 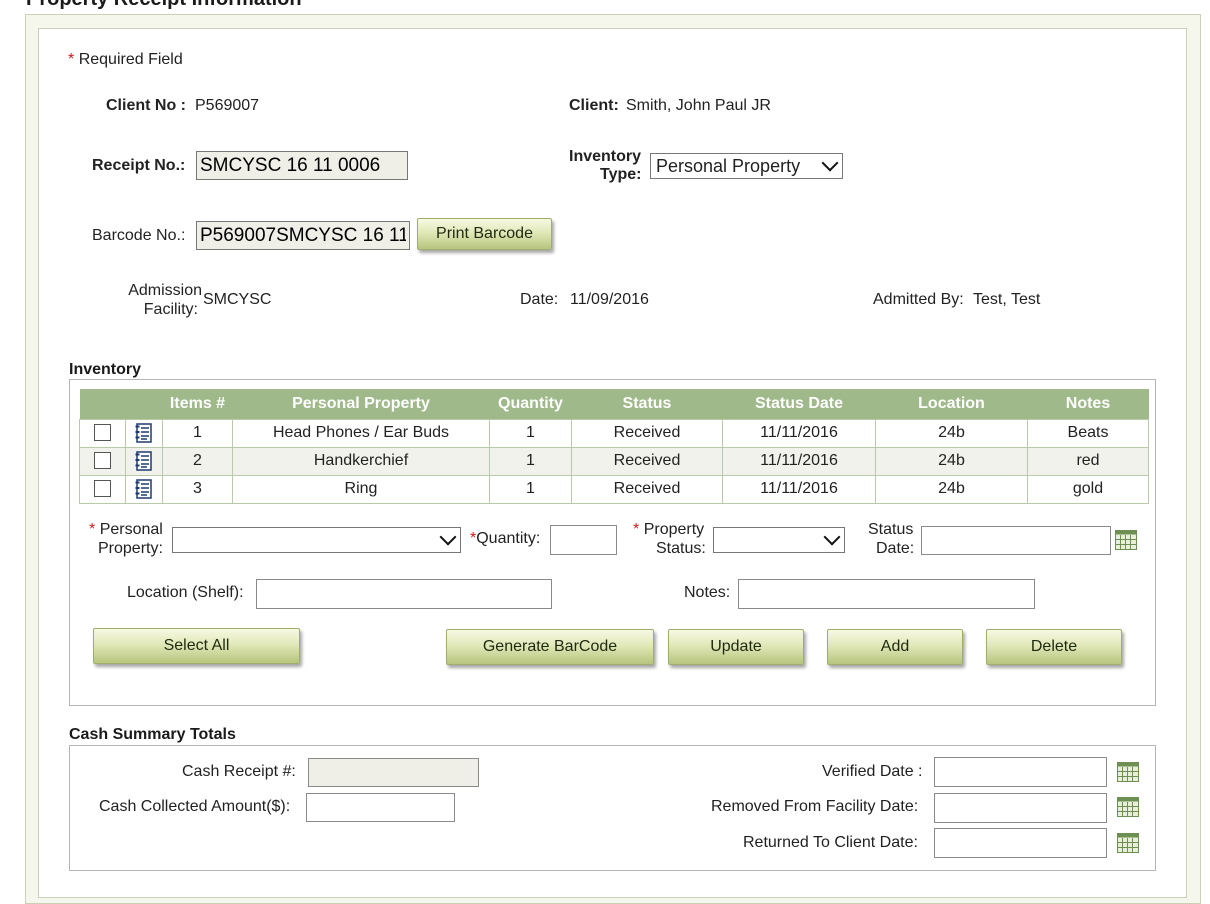 I want to click on add-button: Add, so click(x=895, y=647).